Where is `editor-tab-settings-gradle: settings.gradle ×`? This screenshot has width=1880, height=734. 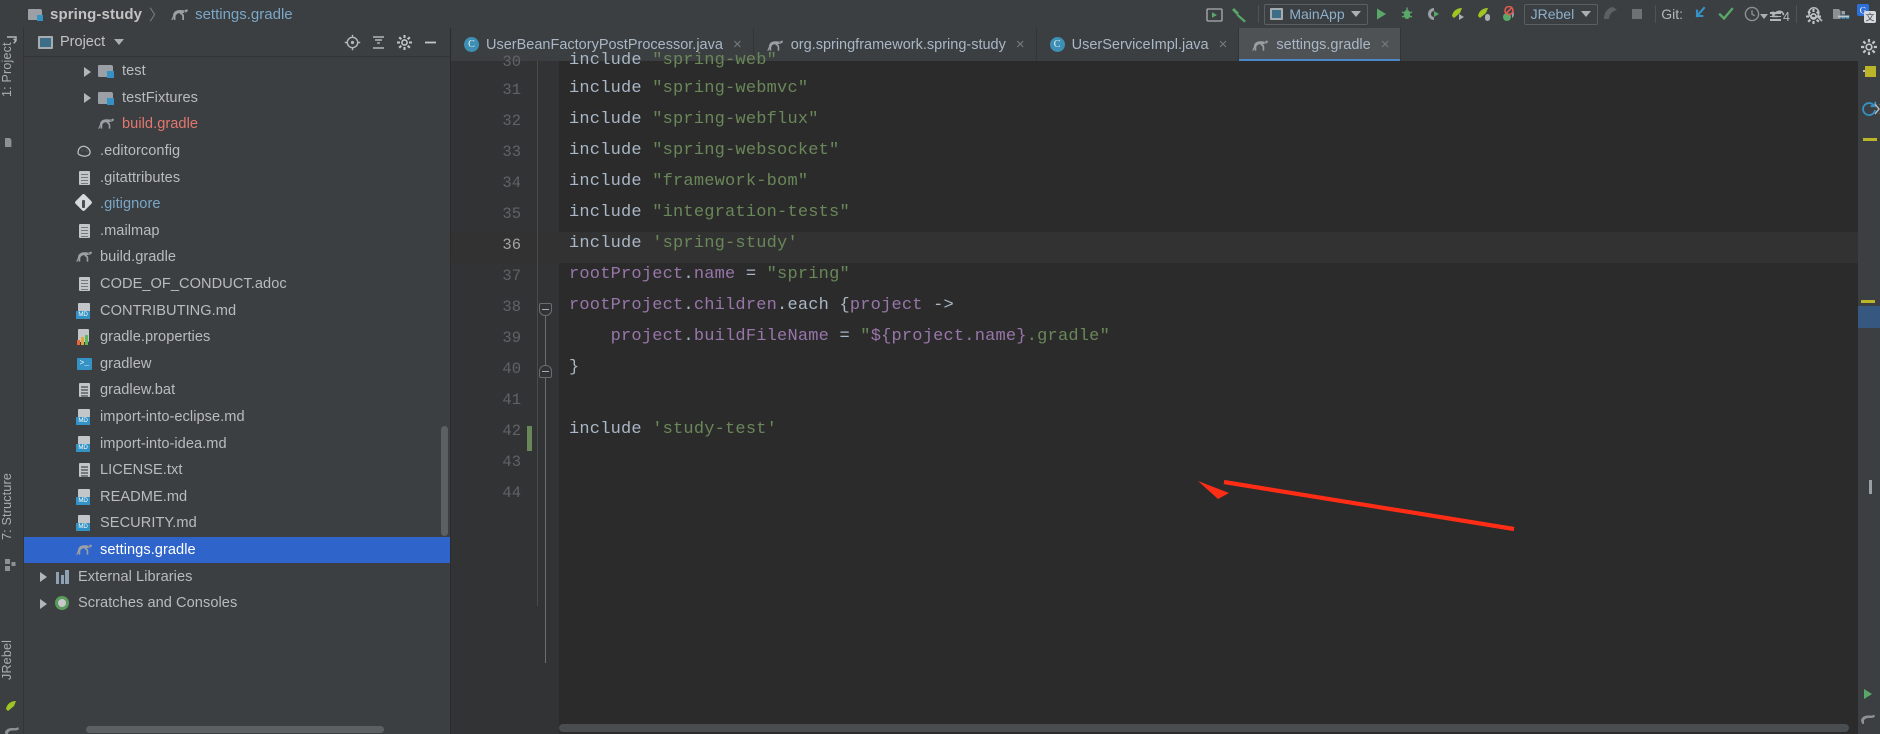 editor-tab-settings-gradle: settings.gradle × is located at coordinates (1320, 44).